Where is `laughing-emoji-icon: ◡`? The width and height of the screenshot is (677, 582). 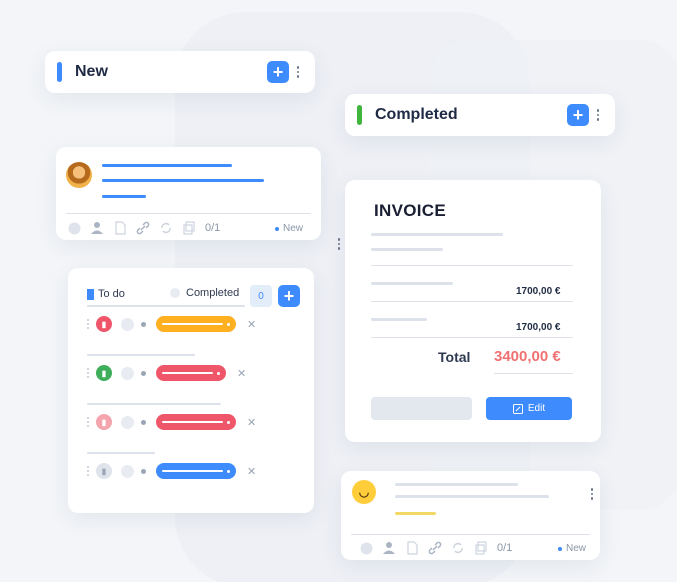 laughing-emoji-icon: ◡ is located at coordinates (364, 492).